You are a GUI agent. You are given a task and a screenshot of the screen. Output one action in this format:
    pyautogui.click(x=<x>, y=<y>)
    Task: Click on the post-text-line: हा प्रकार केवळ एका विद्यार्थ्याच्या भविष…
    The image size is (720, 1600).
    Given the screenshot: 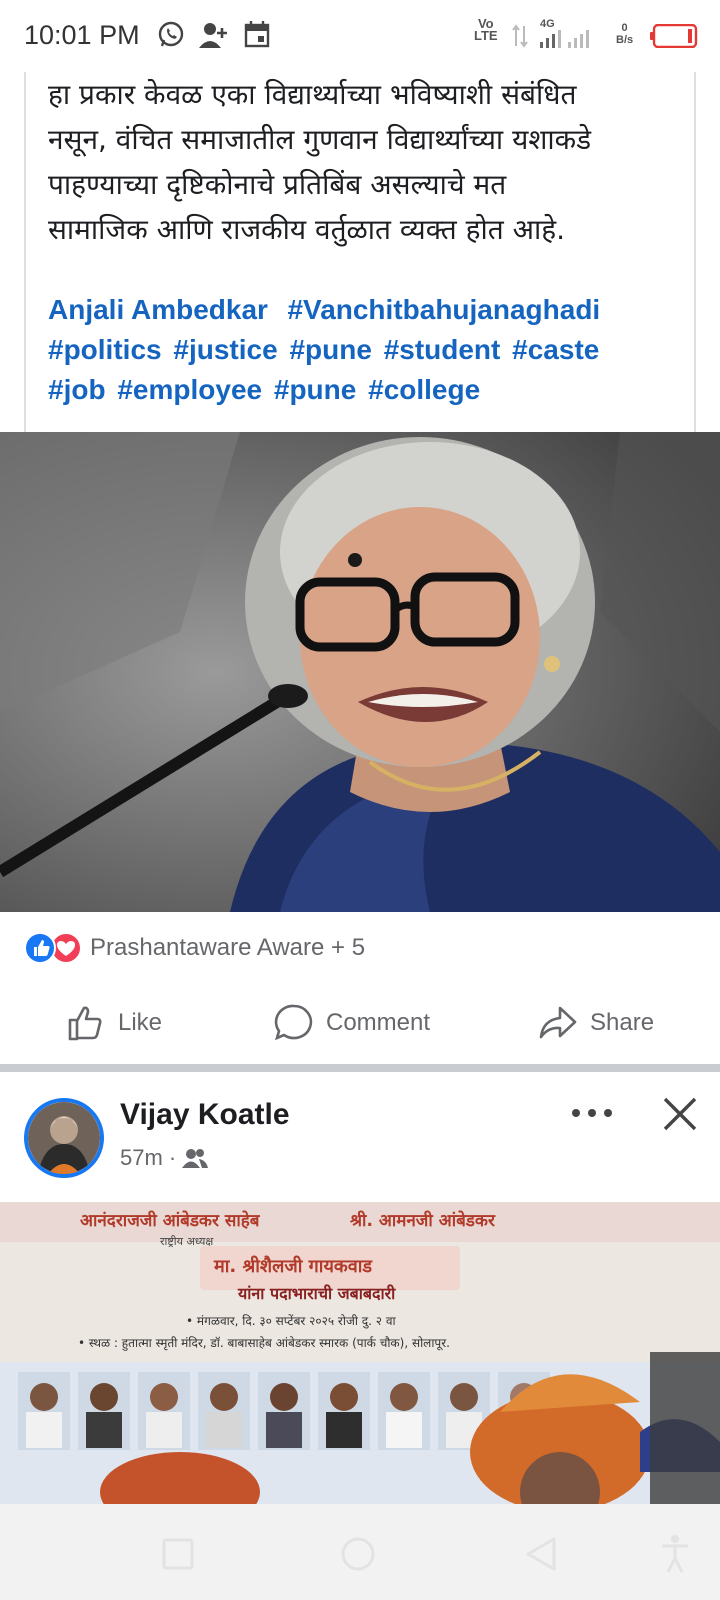 What is the action you would take?
    pyautogui.click(x=312, y=94)
    